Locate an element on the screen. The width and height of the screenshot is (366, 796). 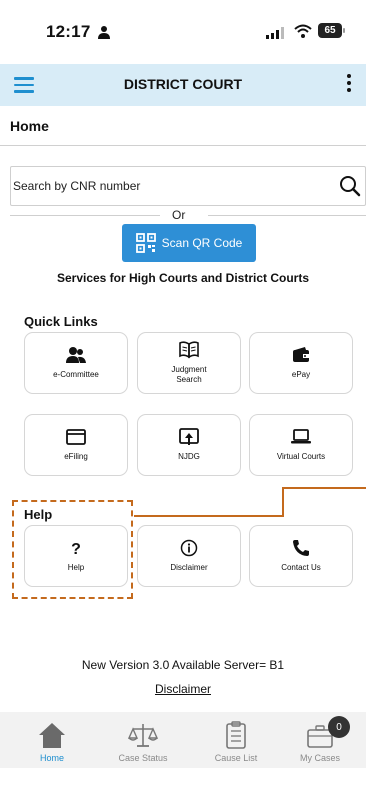
nav-label: Case Status is located at coordinates (143, 758).